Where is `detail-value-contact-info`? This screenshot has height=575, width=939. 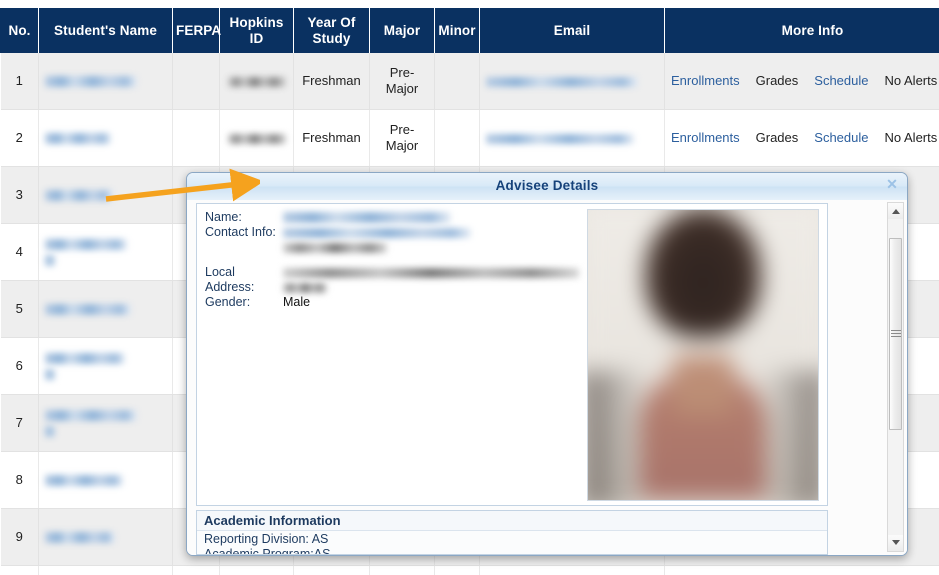
detail-value-contact-info is located at coordinates (434, 232).